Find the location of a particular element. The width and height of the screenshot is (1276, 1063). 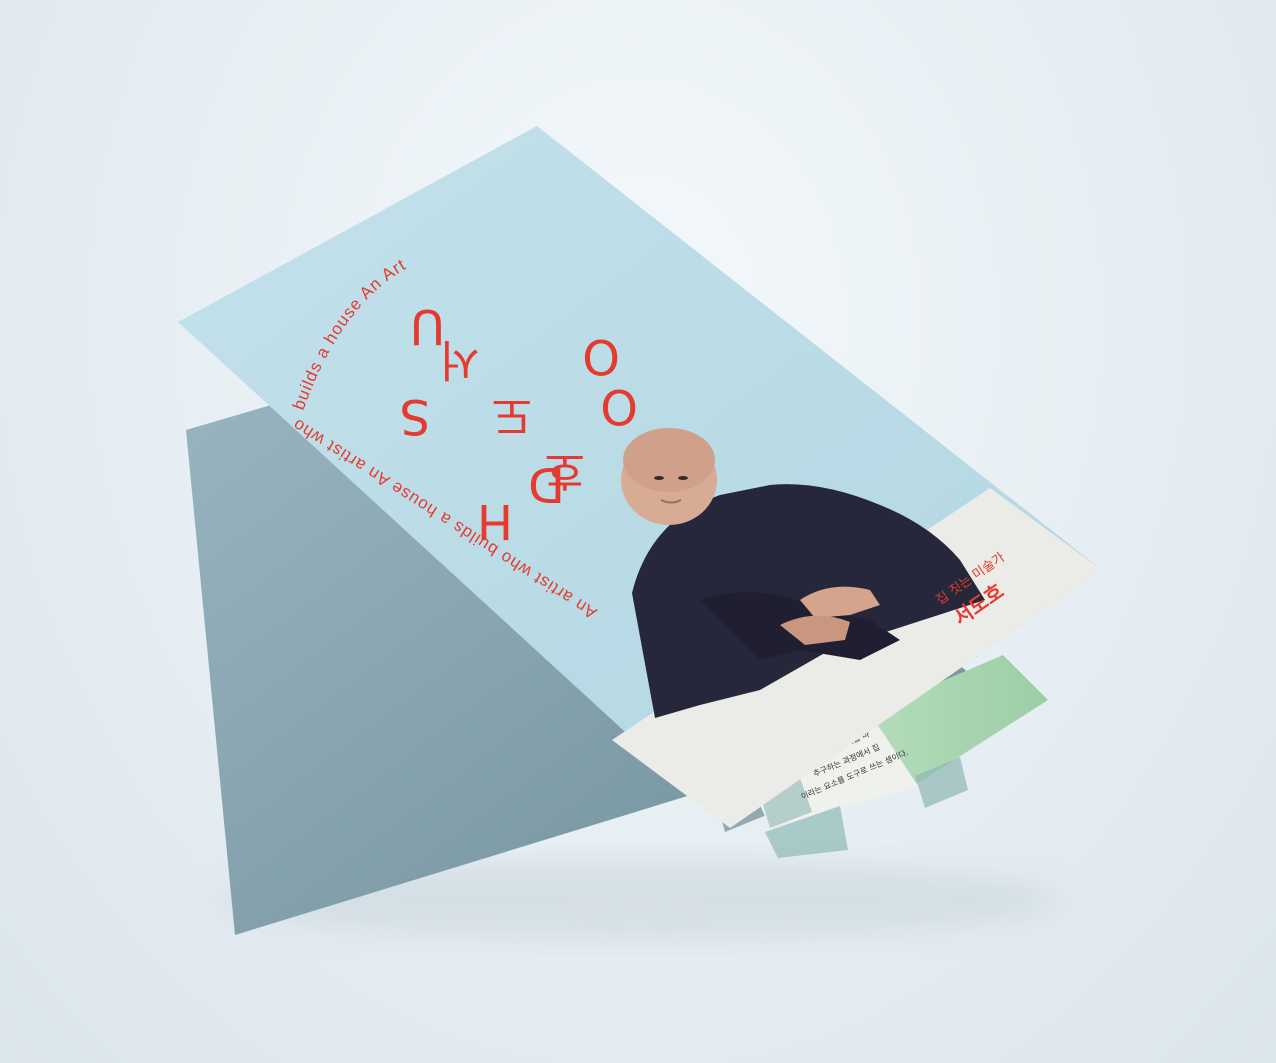

korean-letter-ho: 호 is located at coordinates (565, 469).